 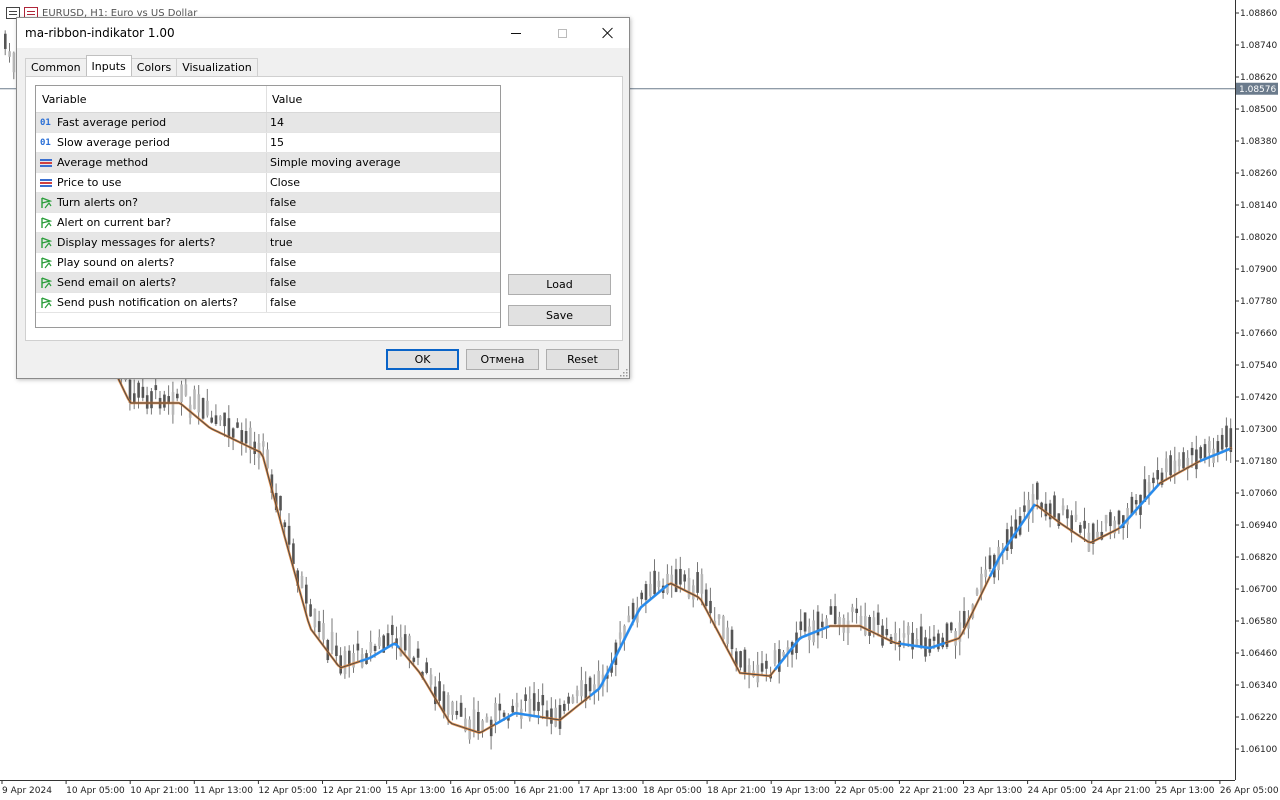 I want to click on cancel-button: Отмена, so click(x=502, y=359).